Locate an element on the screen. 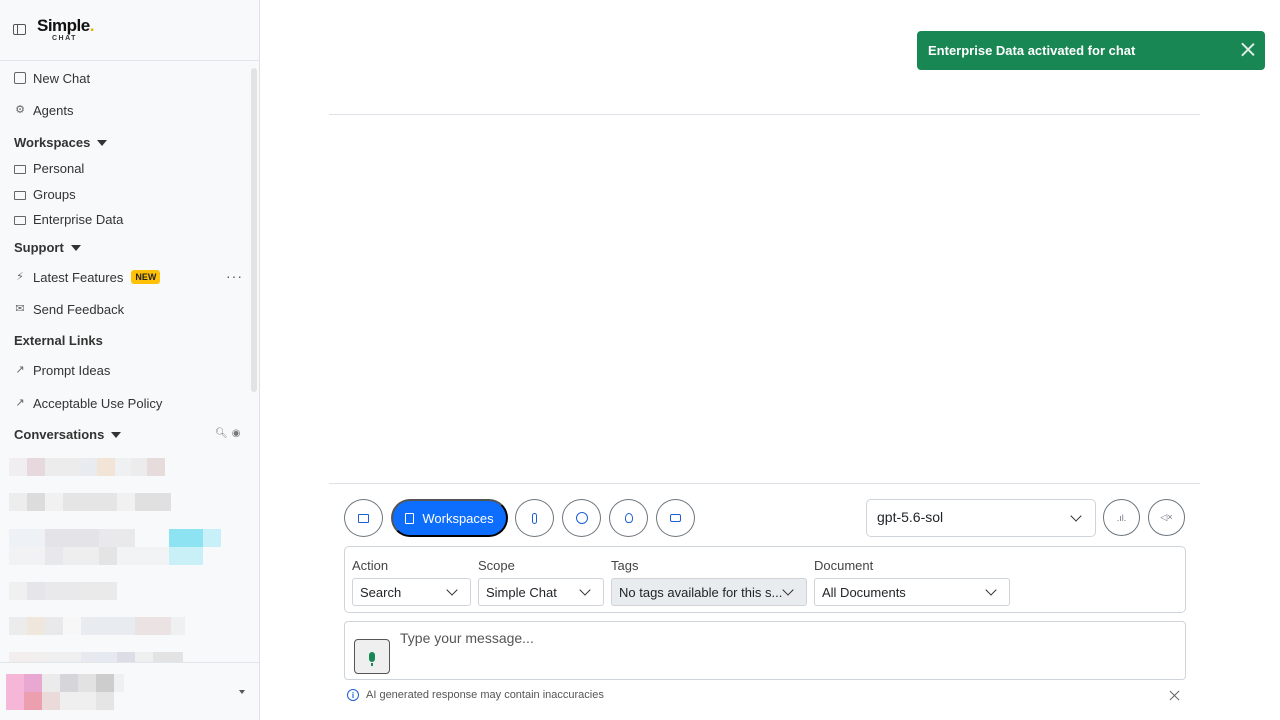 This screenshot has height=720, width=1280. scope-select: Simple Chat is located at coordinates (541, 592).